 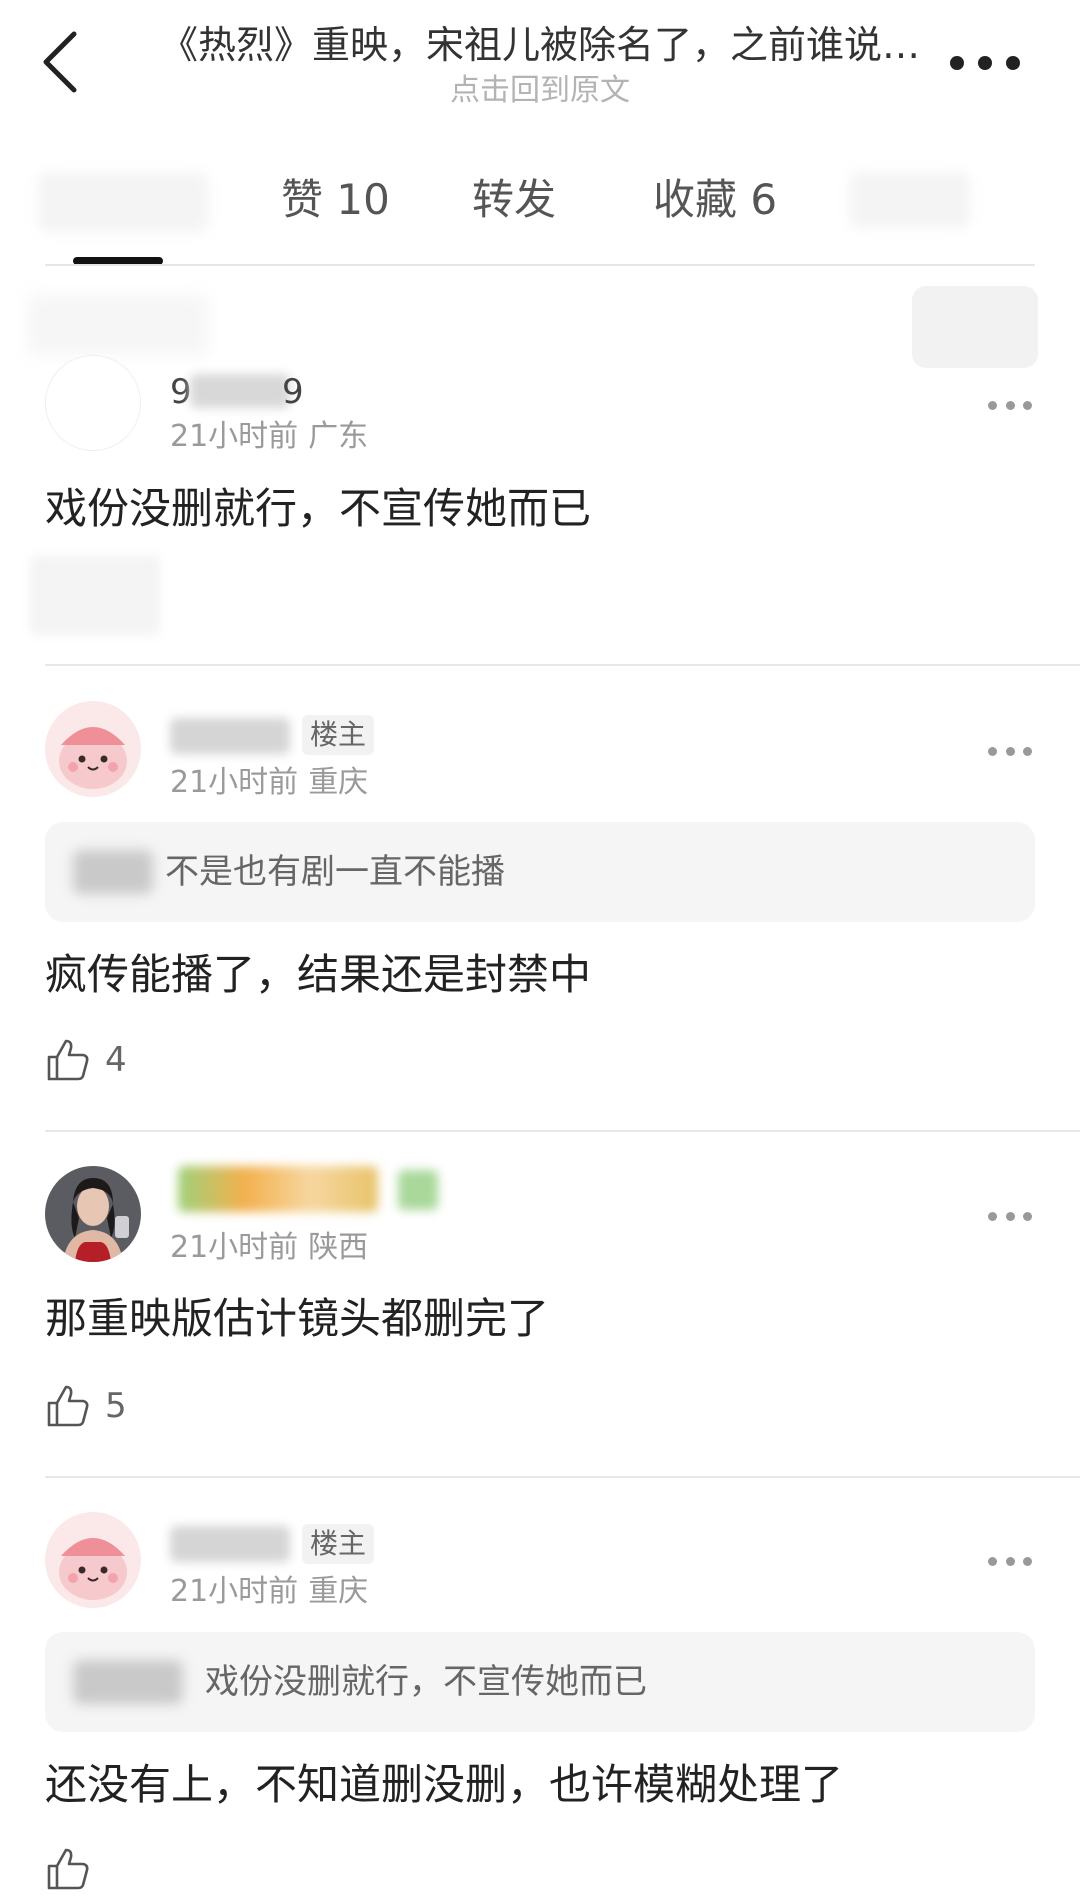 What do you see at coordinates (118, 325) in the screenshot?
I see `sort-label-hidden` at bounding box center [118, 325].